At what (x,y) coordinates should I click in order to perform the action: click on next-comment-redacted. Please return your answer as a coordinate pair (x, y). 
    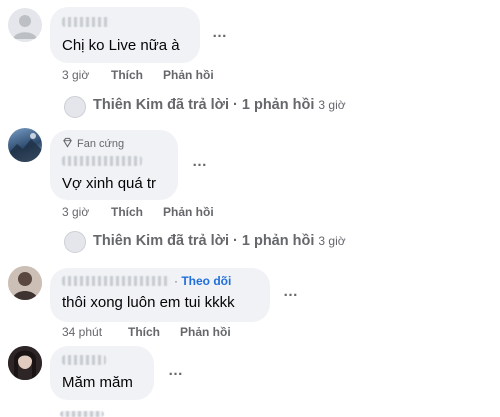
    Looking at the image, I should click on (82, 414).